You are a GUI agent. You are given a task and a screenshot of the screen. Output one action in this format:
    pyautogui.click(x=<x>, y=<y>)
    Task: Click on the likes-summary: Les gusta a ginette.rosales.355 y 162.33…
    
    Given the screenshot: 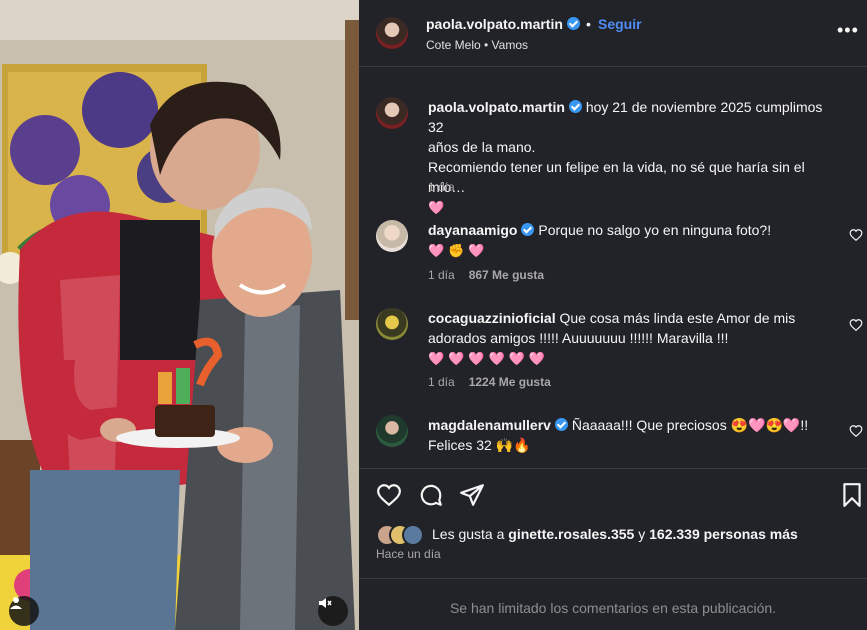 What is the action you would take?
    pyautogui.click(x=615, y=534)
    